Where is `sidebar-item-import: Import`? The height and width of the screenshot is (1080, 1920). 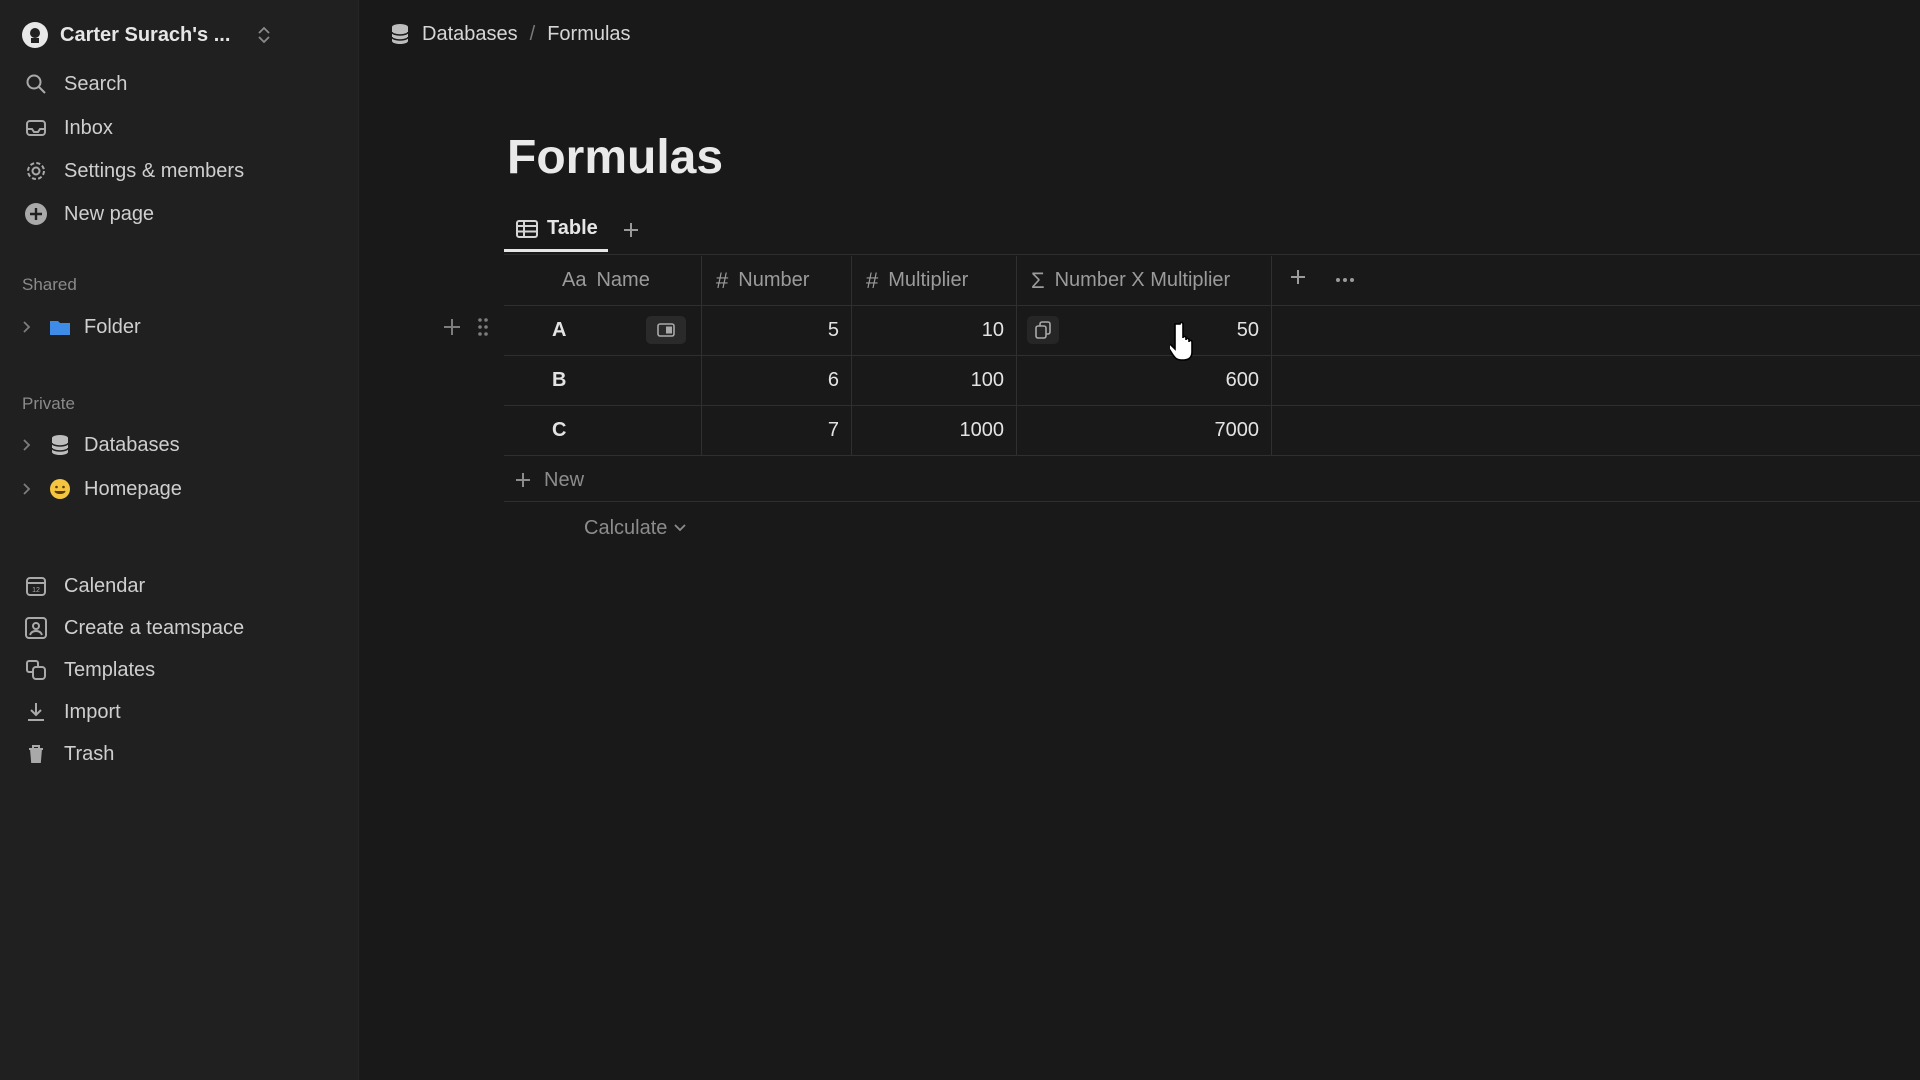 sidebar-item-import: Import is located at coordinates (184, 712).